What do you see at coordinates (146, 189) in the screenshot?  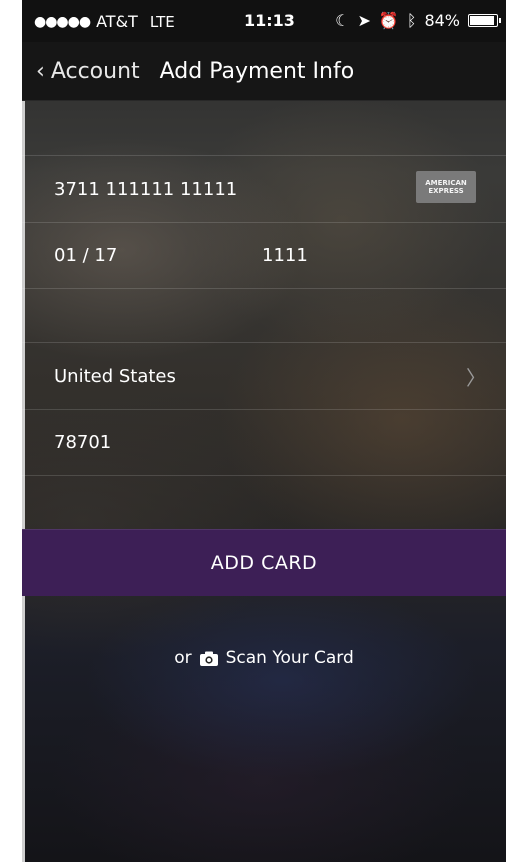 I see `card-number-value: 3711 111111 11111` at bounding box center [146, 189].